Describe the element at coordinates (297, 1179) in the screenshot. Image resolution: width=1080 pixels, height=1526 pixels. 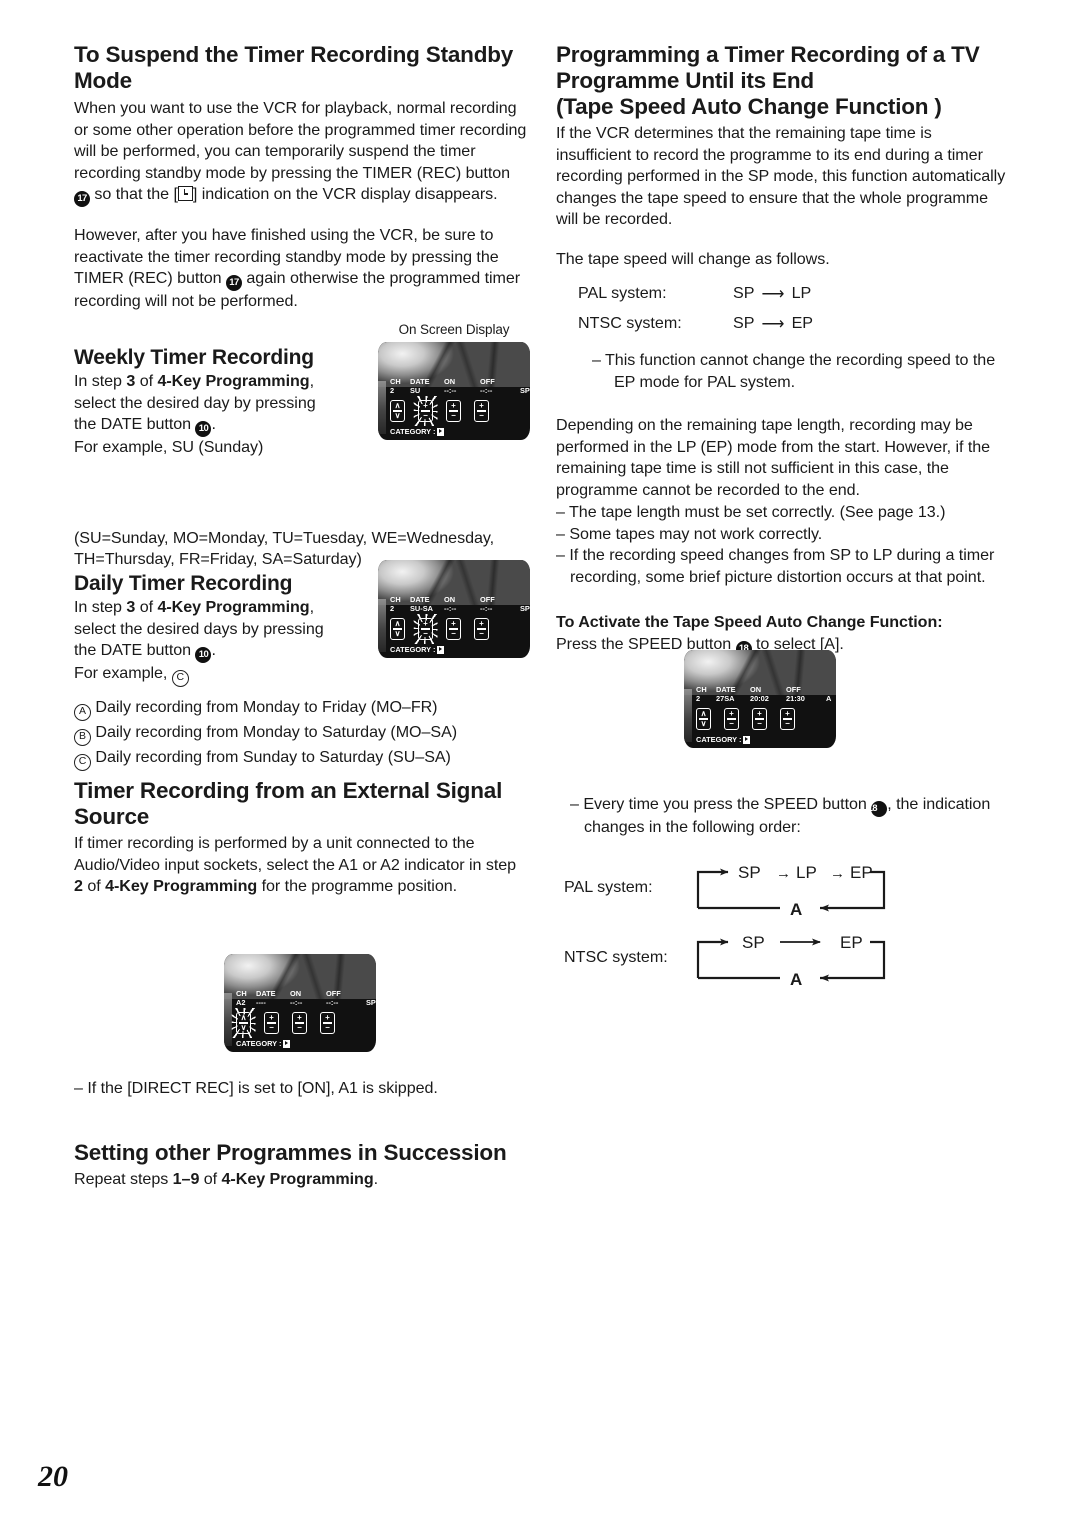
I see `succession-programming-label: 4-Key Programming` at that location.